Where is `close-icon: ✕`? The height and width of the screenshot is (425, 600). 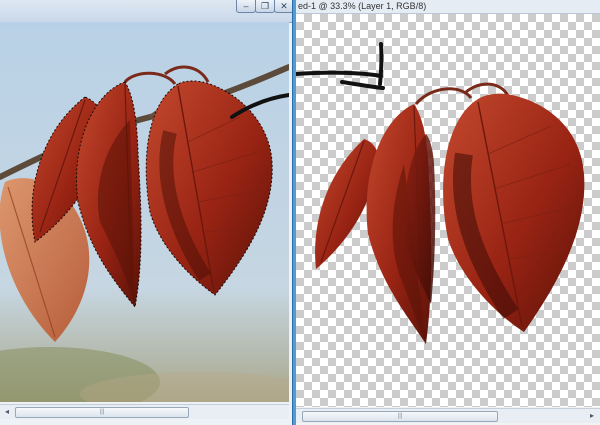 close-icon: ✕ is located at coordinates (284, 5).